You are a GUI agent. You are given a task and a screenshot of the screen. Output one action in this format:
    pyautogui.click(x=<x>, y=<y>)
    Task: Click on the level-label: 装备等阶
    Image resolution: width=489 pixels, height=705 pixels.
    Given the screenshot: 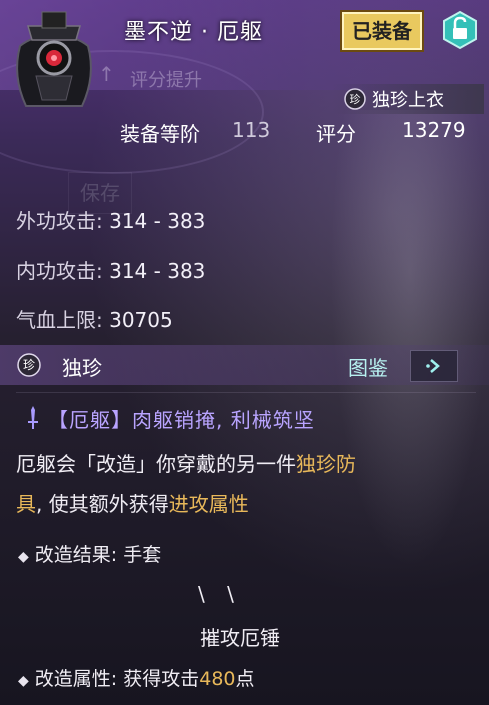 What is the action you would take?
    pyautogui.click(x=160, y=134)
    